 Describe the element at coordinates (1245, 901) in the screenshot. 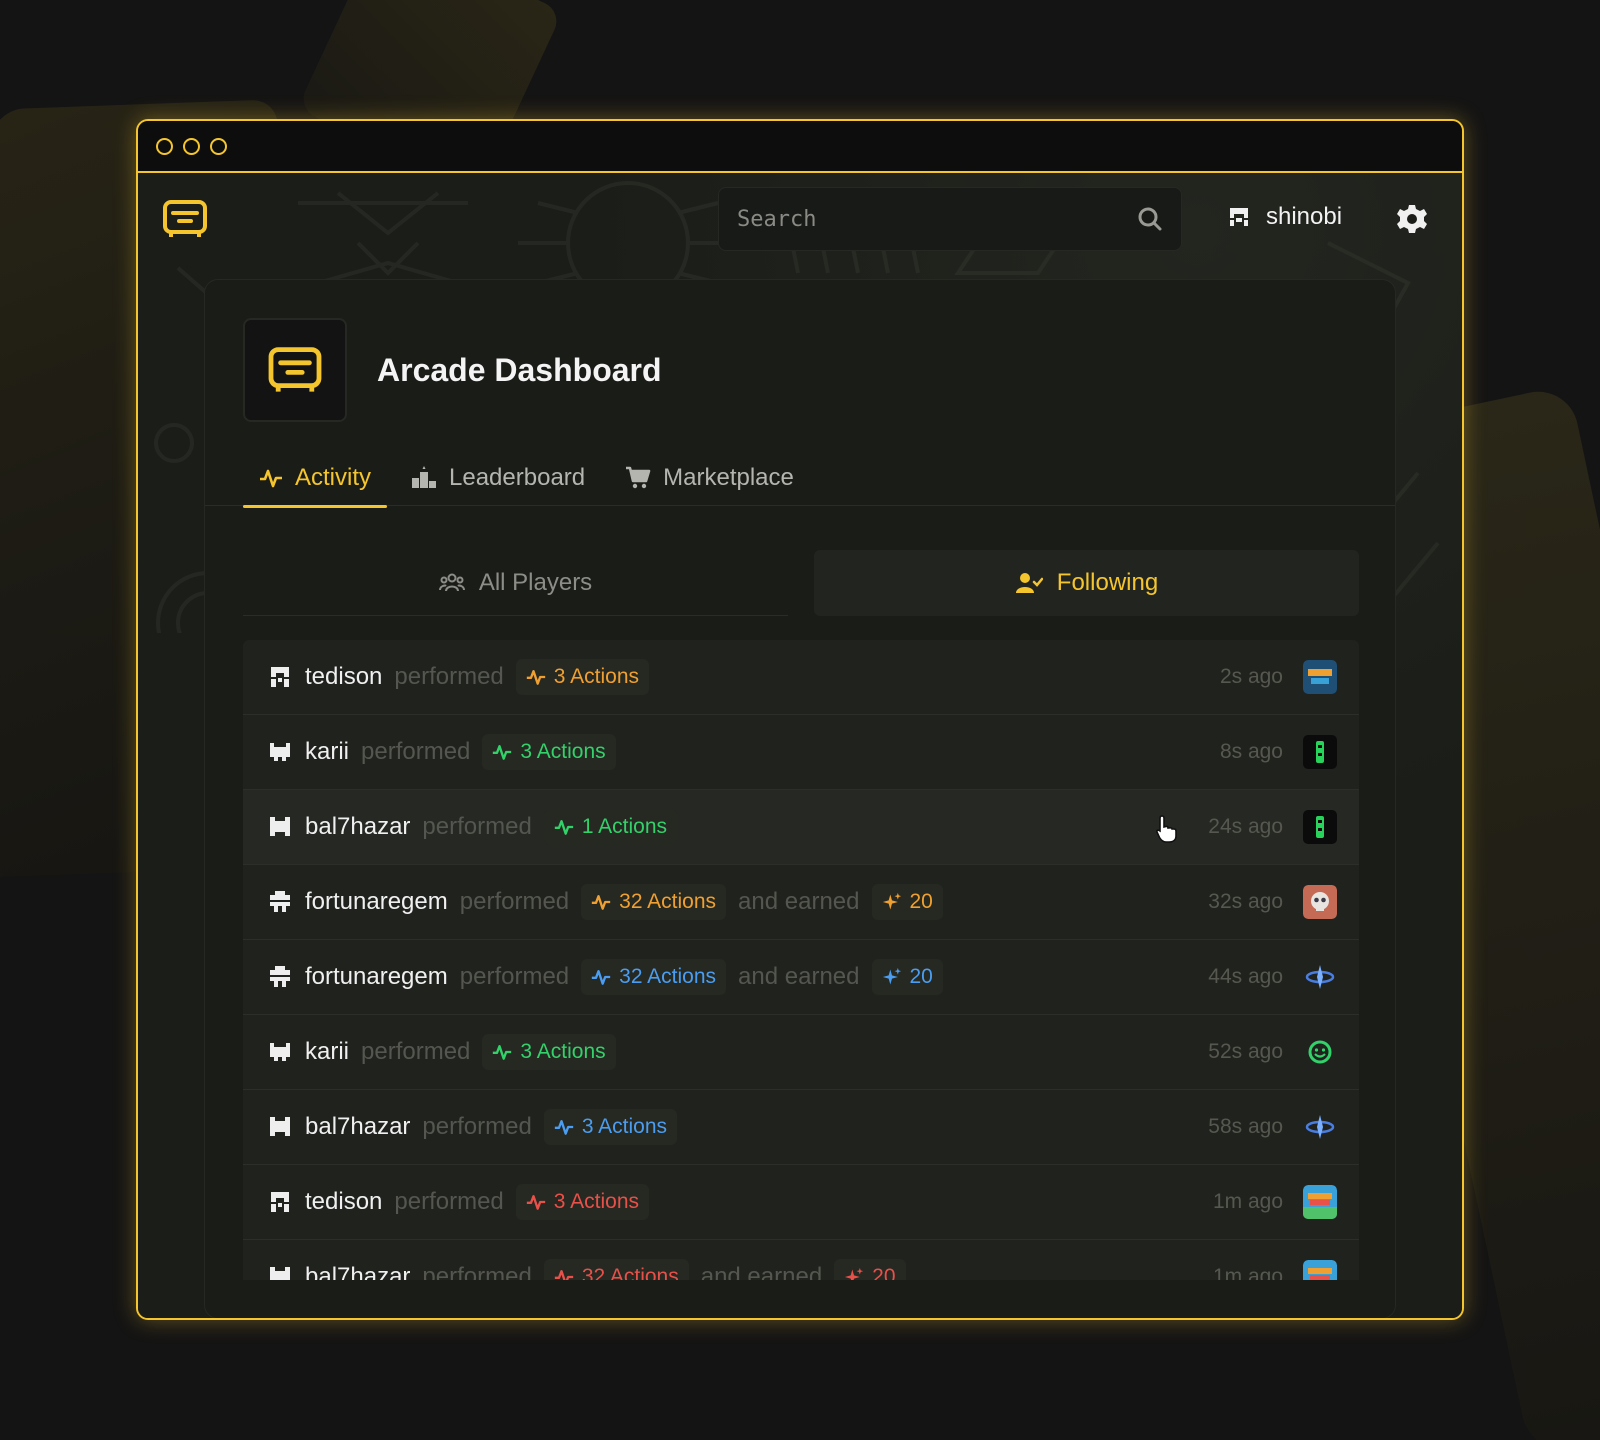

I see `timestamp: 32s ago` at that location.